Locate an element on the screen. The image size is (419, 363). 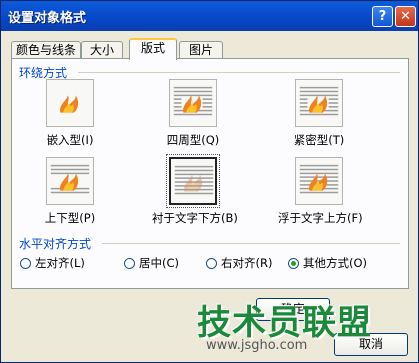
radio-align-left-label: 左对齐(L) is located at coordinates (60, 263).